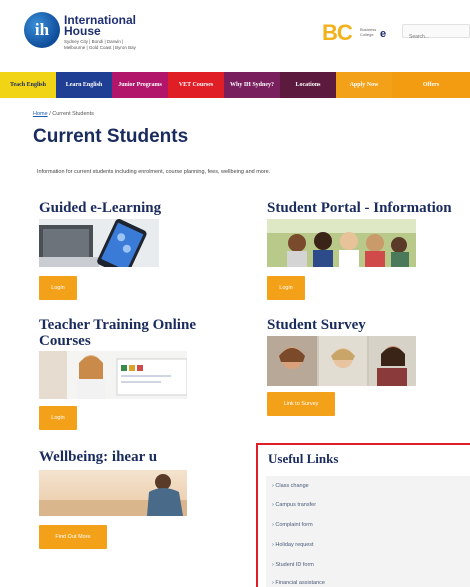 This screenshot has height=587, width=470. I want to click on useful-link-campus-transfer: › Campus transfer, so click(294, 505).